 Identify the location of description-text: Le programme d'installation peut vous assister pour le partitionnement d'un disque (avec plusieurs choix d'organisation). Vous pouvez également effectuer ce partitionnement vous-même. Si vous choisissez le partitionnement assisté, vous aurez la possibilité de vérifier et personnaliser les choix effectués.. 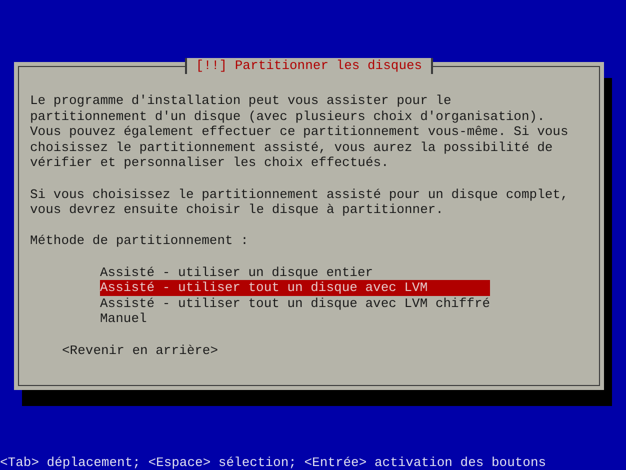
(300, 132).